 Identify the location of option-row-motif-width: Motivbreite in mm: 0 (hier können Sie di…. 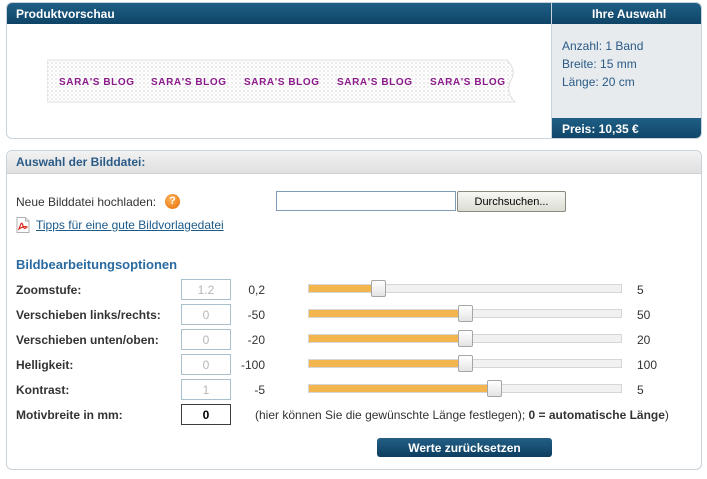
(354, 415).